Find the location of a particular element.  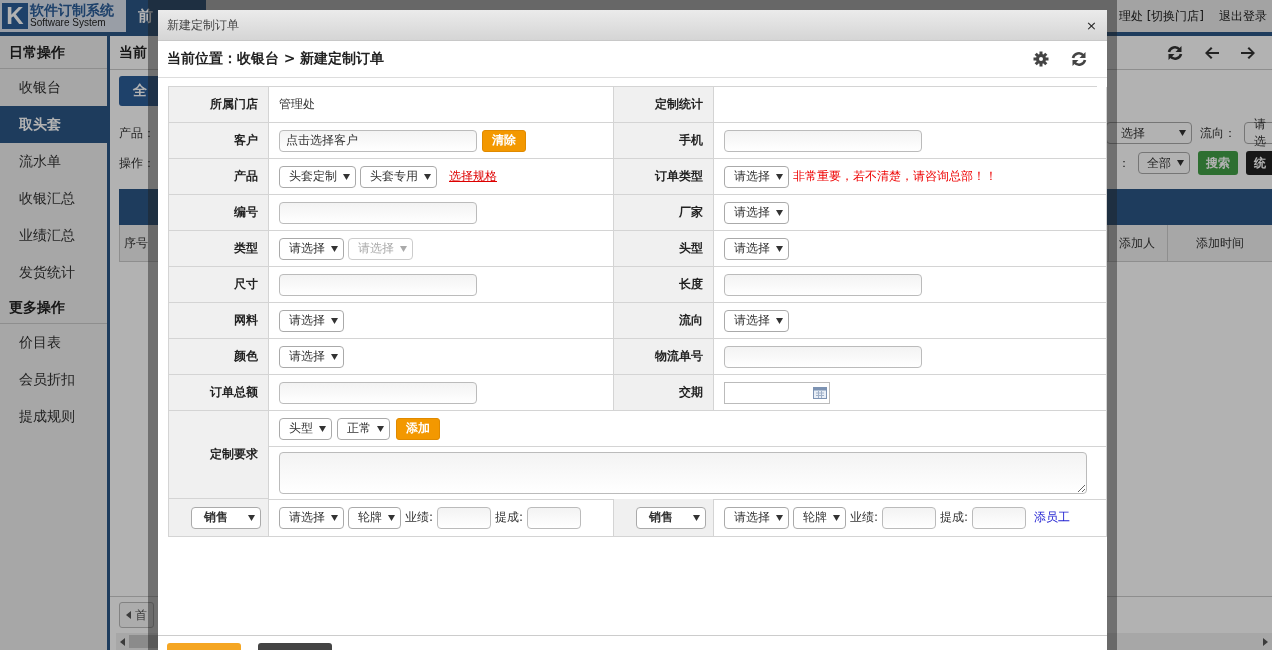

breadcrumb: 当前位置：收银台 > 新建定制订单 is located at coordinates (276, 59).